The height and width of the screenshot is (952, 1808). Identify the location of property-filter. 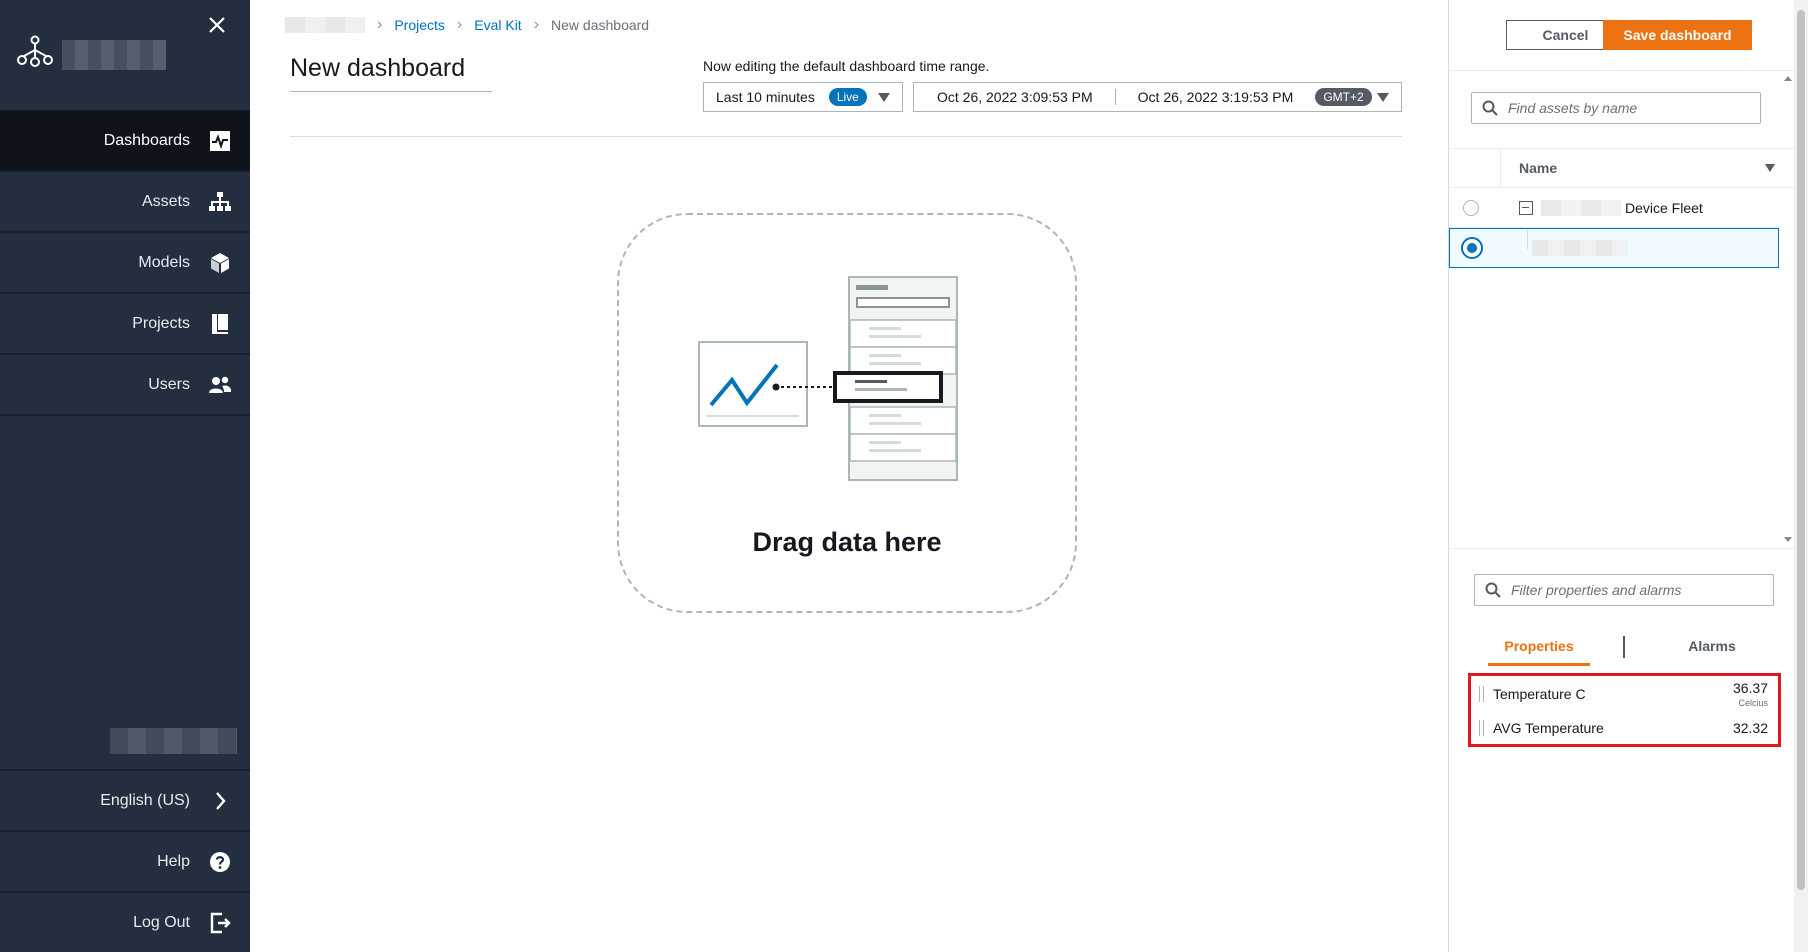
(1624, 590).